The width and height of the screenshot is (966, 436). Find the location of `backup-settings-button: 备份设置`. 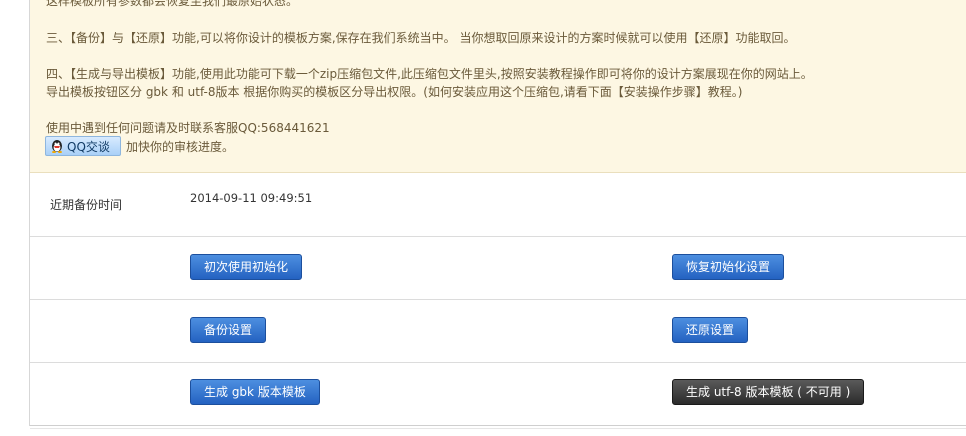

backup-settings-button: 备份设置 is located at coordinates (228, 330).